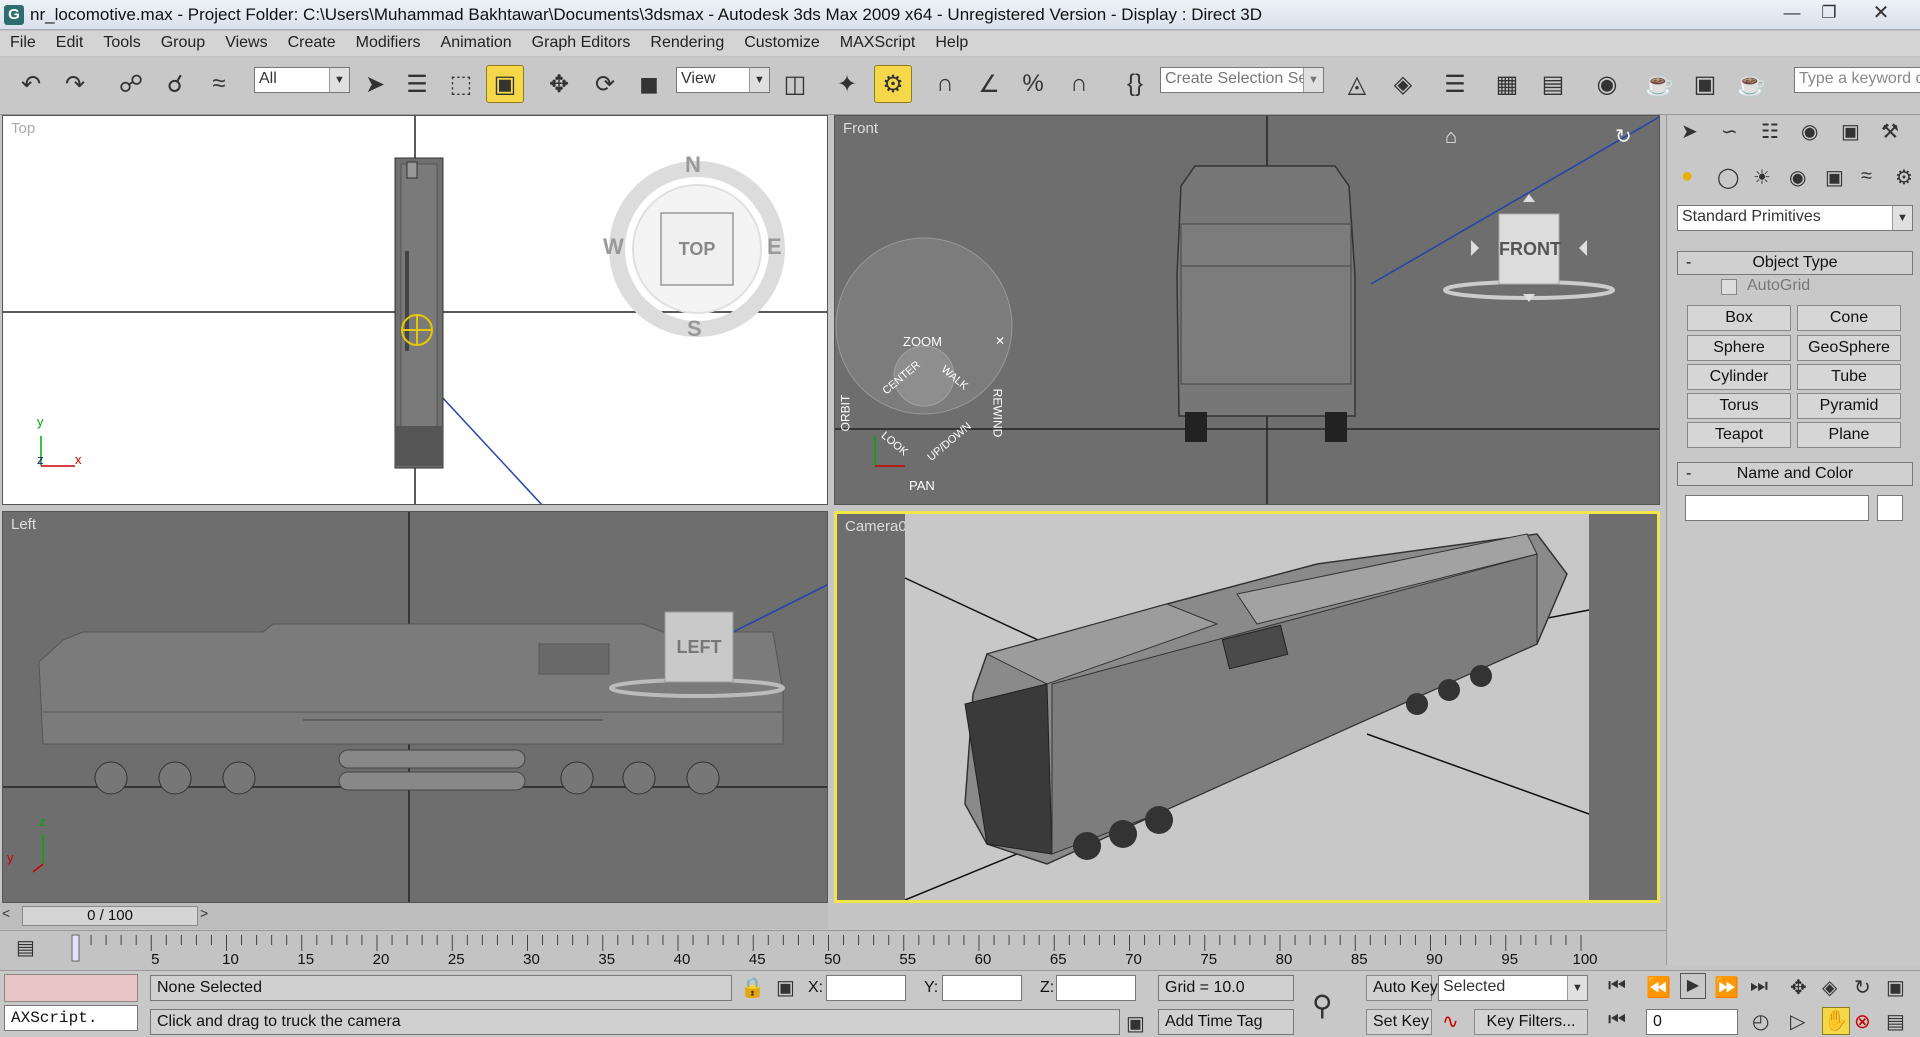 The width and height of the screenshot is (1920, 1037). Describe the element at coordinates (1729, 131) in the screenshot. I see `modify-tab-icon: ∽` at that location.